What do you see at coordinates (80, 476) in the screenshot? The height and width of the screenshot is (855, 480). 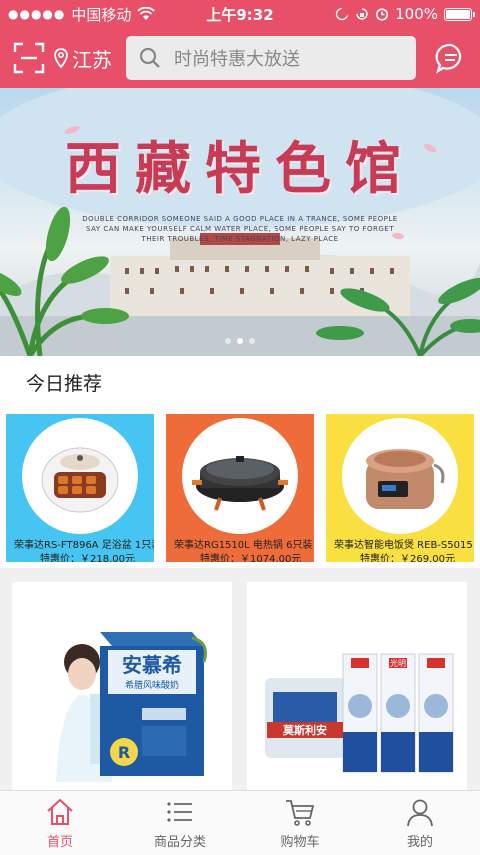 I see `foot-bath-image` at bounding box center [80, 476].